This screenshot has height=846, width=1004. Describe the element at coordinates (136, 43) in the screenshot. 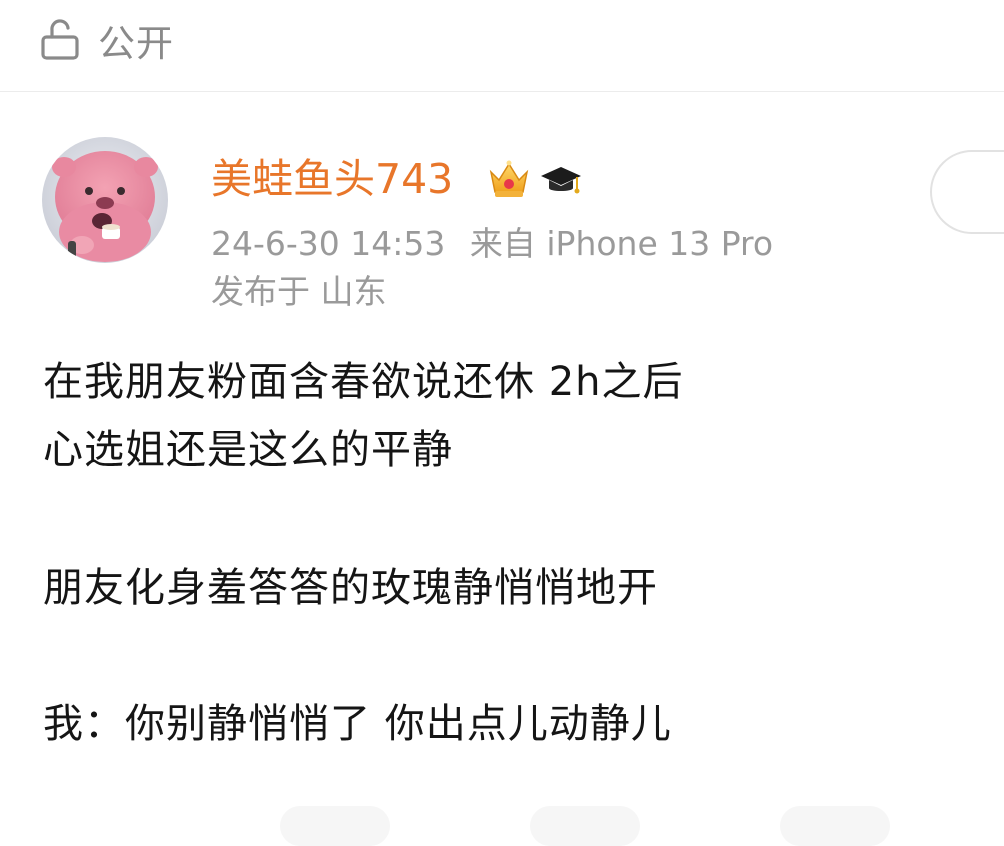

I see `visibility-label: 公开` at that location.